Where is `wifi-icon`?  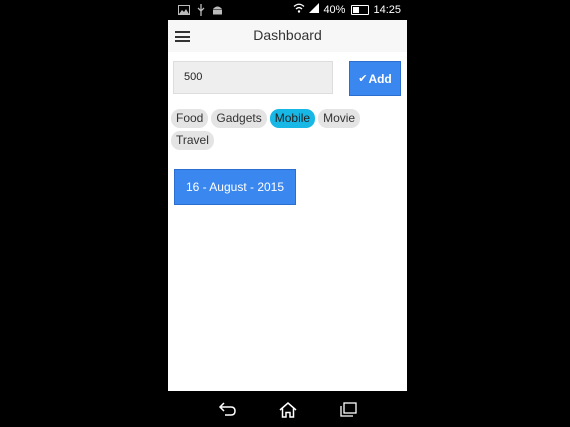
wifi-icon is located at coordinates (299, 9).